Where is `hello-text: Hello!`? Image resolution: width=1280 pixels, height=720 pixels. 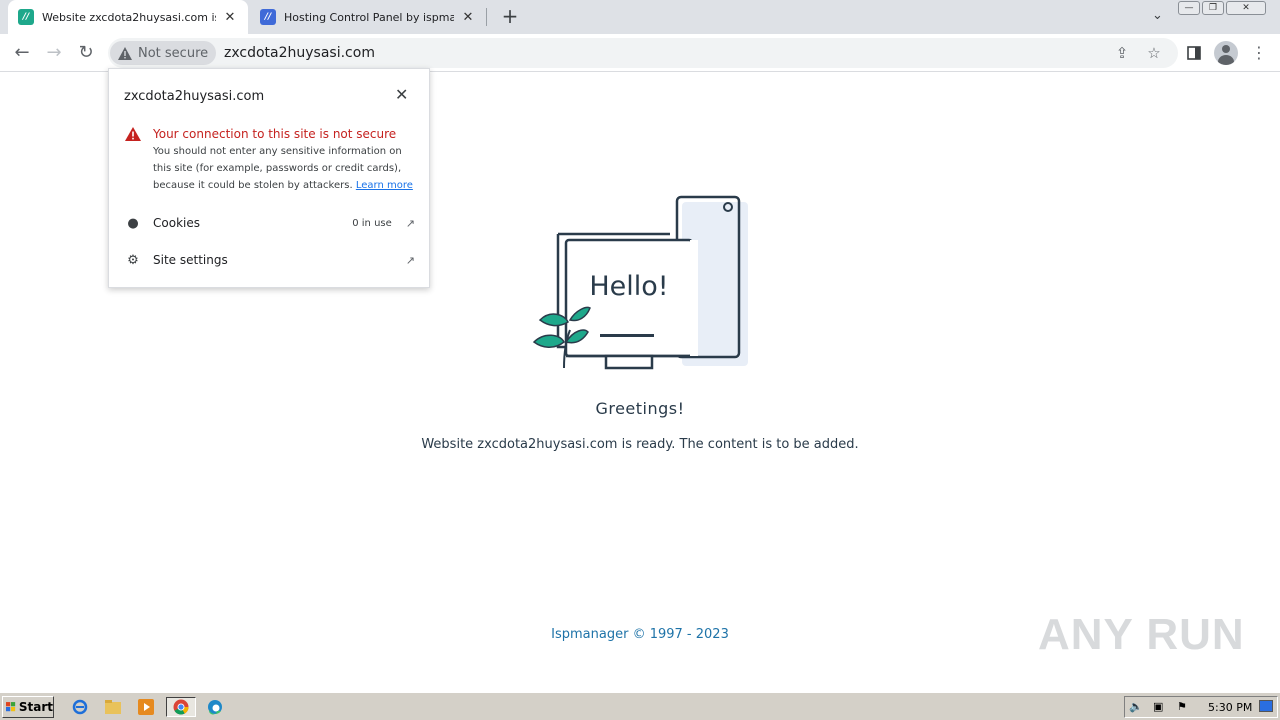
hello-text: Hello! is located at coordinates (628, 286).